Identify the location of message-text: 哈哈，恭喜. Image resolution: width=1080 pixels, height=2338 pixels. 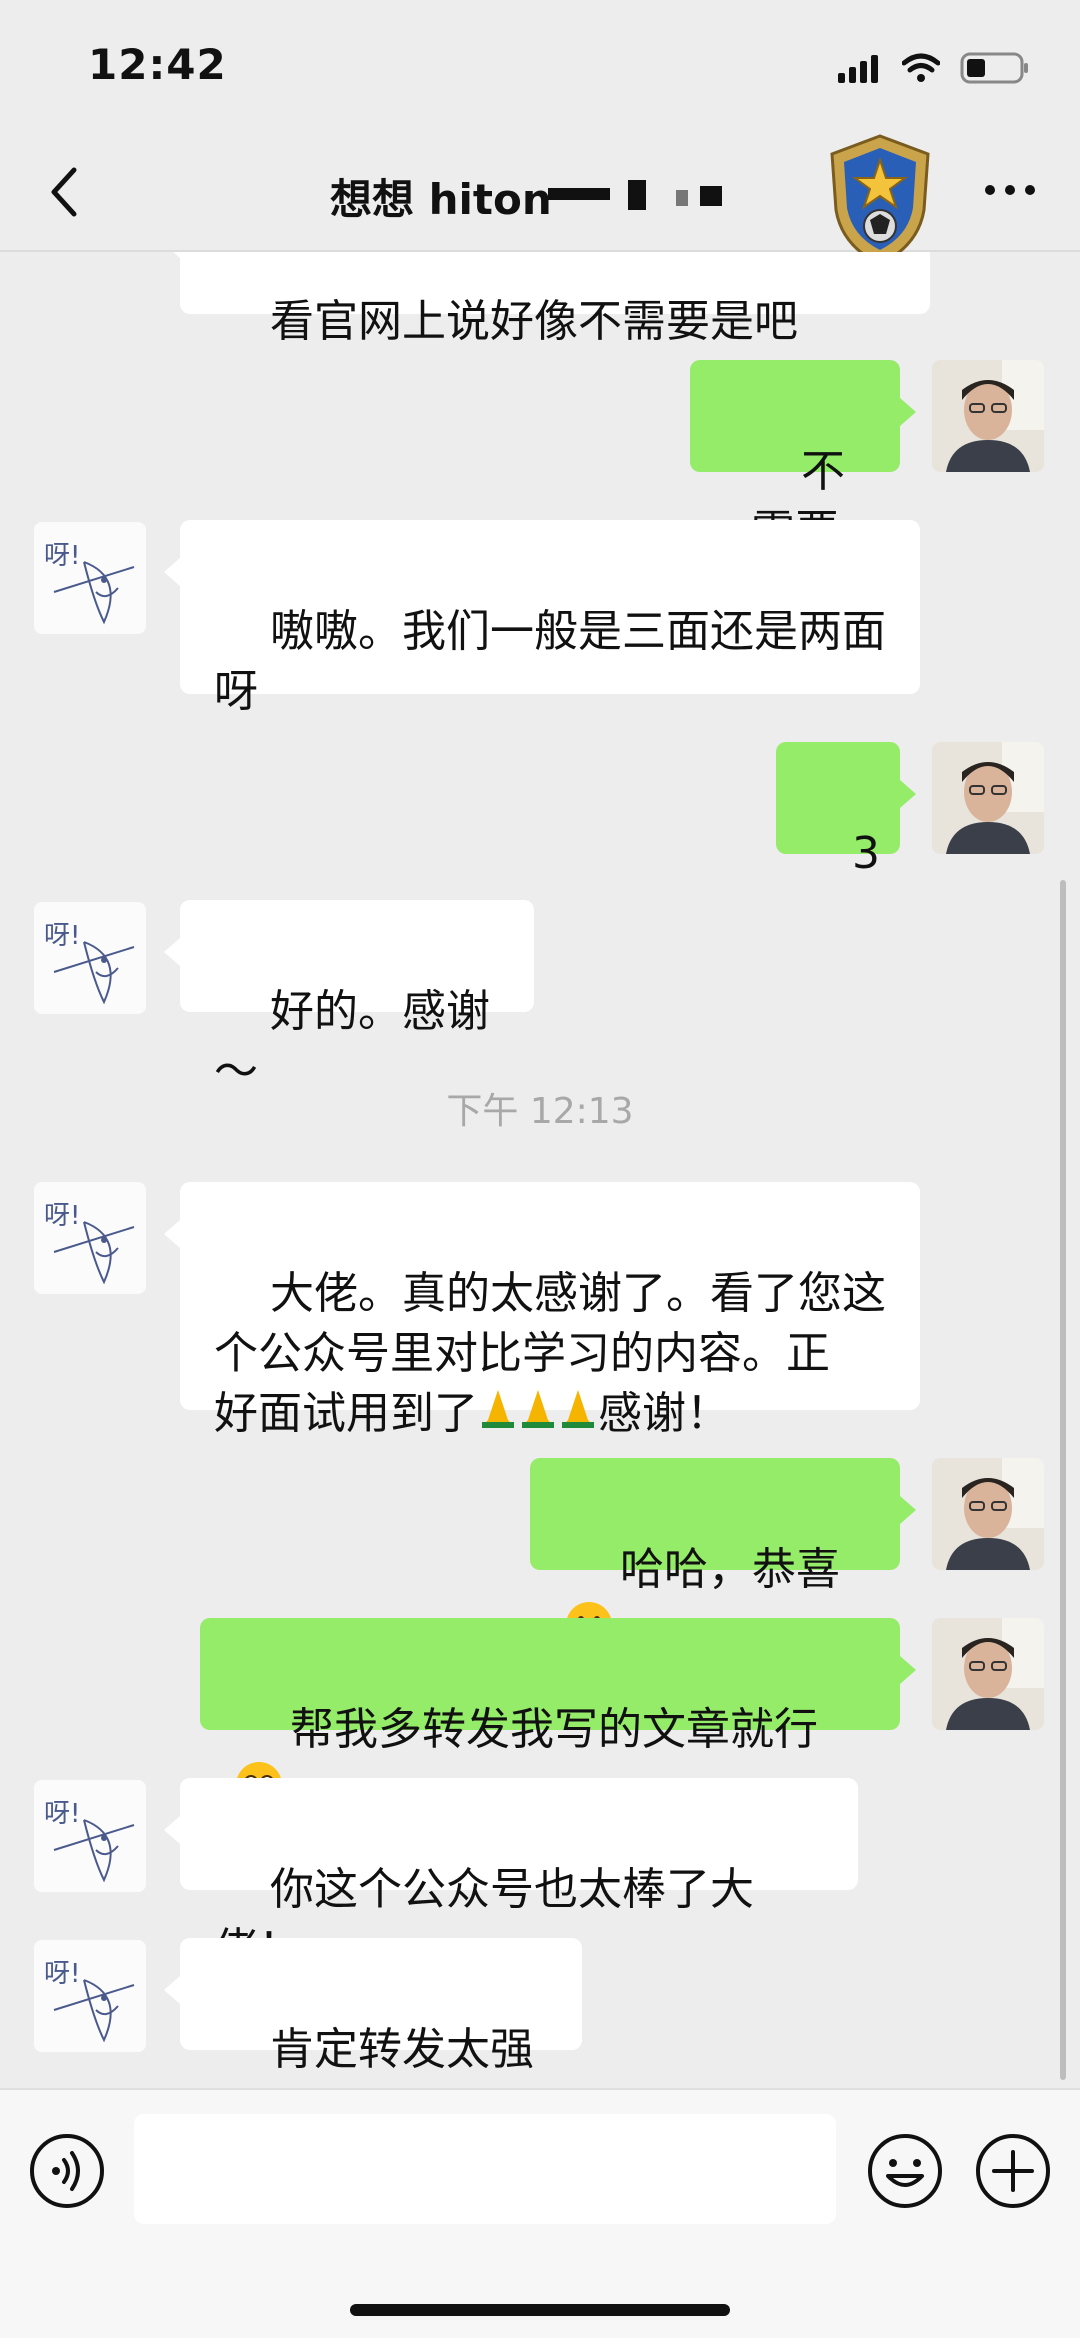
(729, 1569).